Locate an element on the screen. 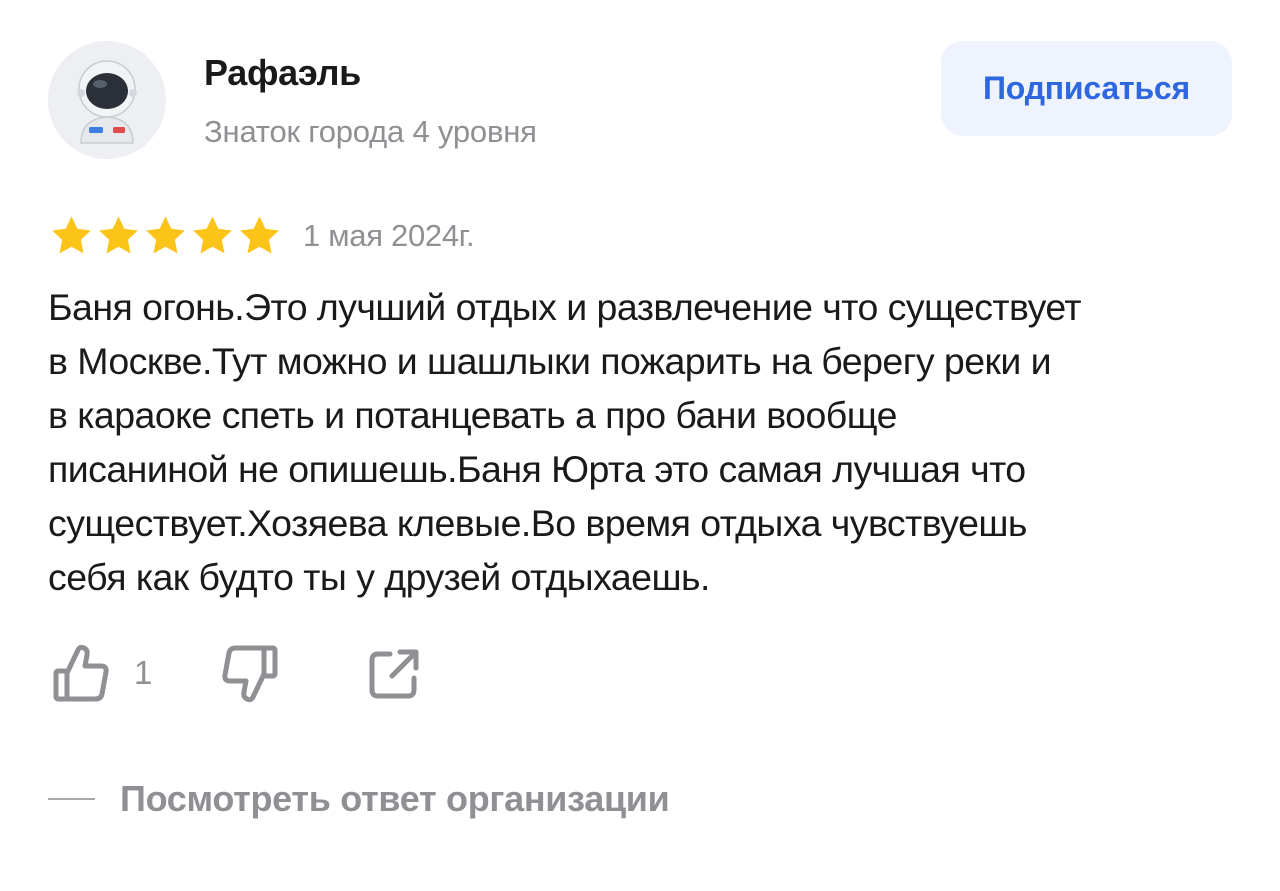 The image size is (1280, 891). view-org-answer-link: Посмотреть ответ организации is located at coordinates (359, 799).